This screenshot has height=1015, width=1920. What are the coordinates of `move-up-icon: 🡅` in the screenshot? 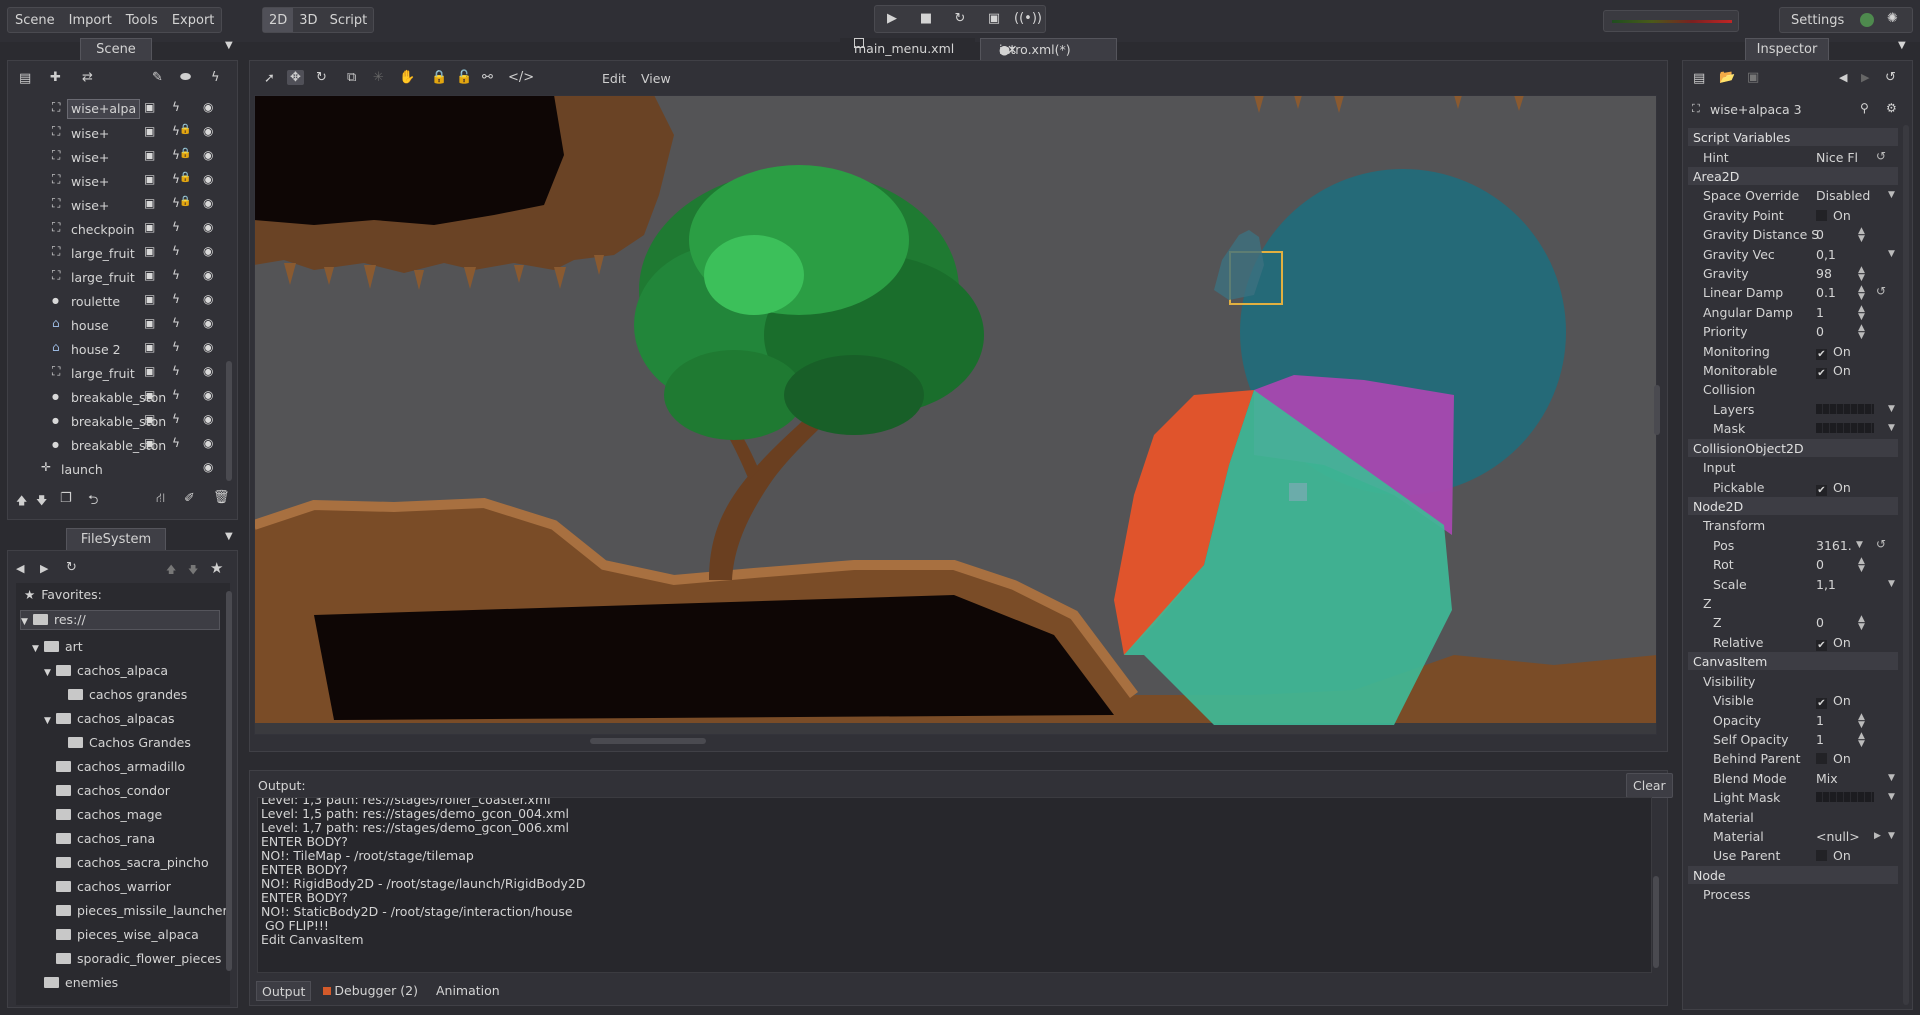 It's located at (21, 501).